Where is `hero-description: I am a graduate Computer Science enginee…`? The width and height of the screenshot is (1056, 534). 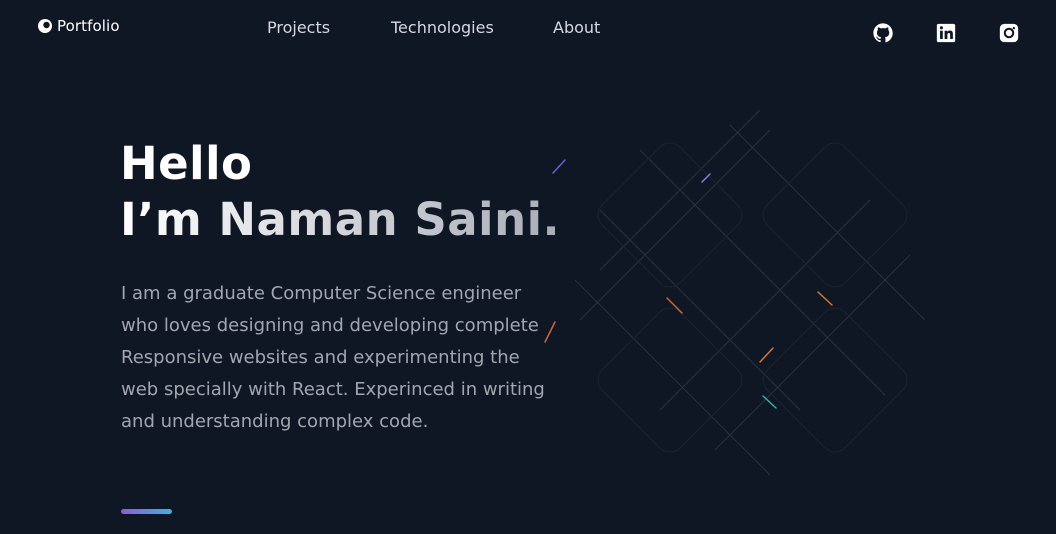
hero-description: I am a graduate Computer Science enginee… is located at coordinates (333, 357).